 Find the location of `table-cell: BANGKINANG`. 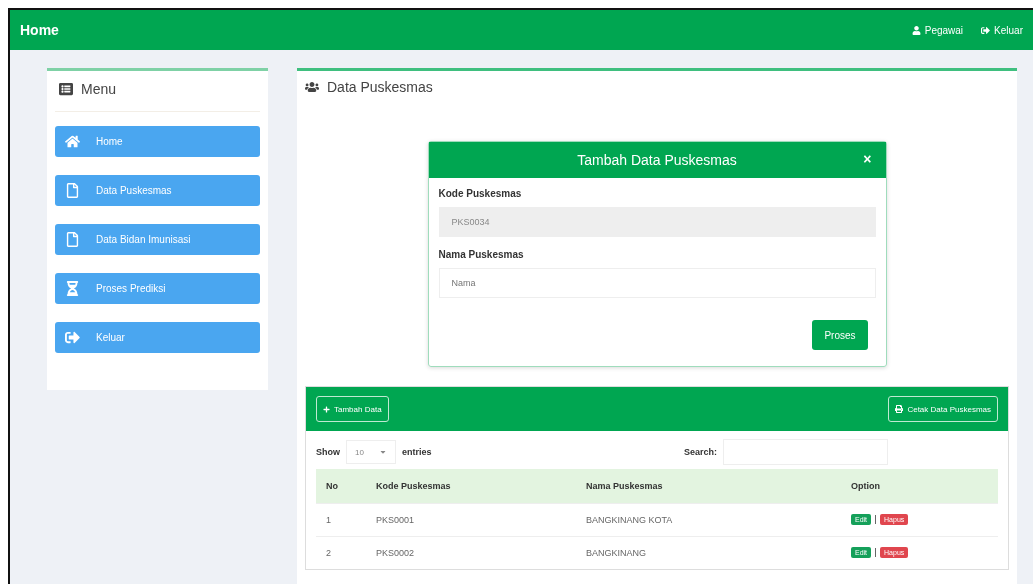

table-cell: BANGKINANG is located at coordinates (708, 552).